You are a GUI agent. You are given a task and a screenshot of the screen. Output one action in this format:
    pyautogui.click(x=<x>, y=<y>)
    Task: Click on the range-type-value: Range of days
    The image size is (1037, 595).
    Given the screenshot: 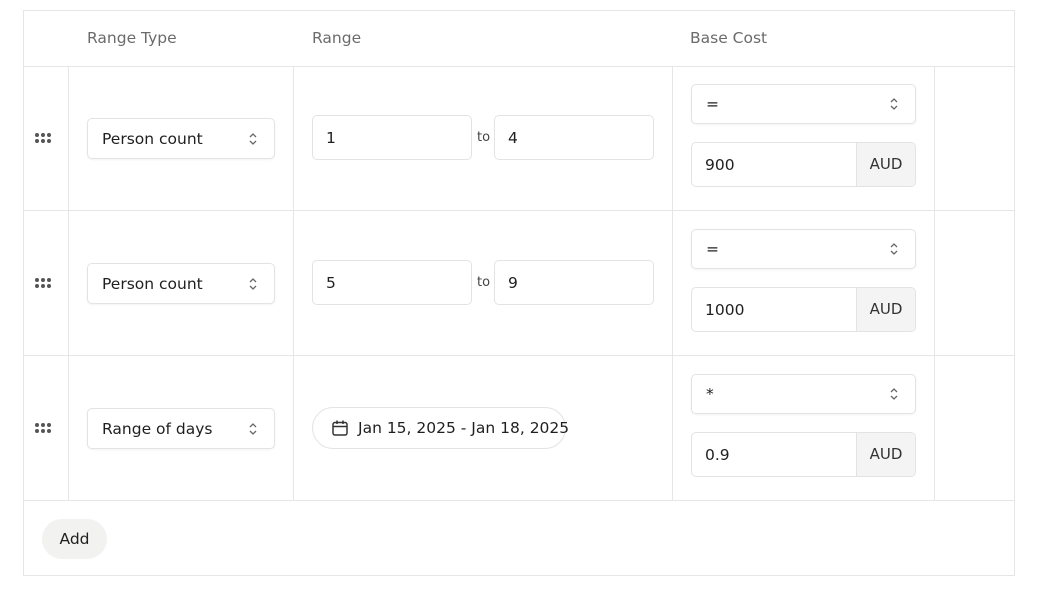 What is the action you would take?
    pyautogui.click(x=157, y=428)
    